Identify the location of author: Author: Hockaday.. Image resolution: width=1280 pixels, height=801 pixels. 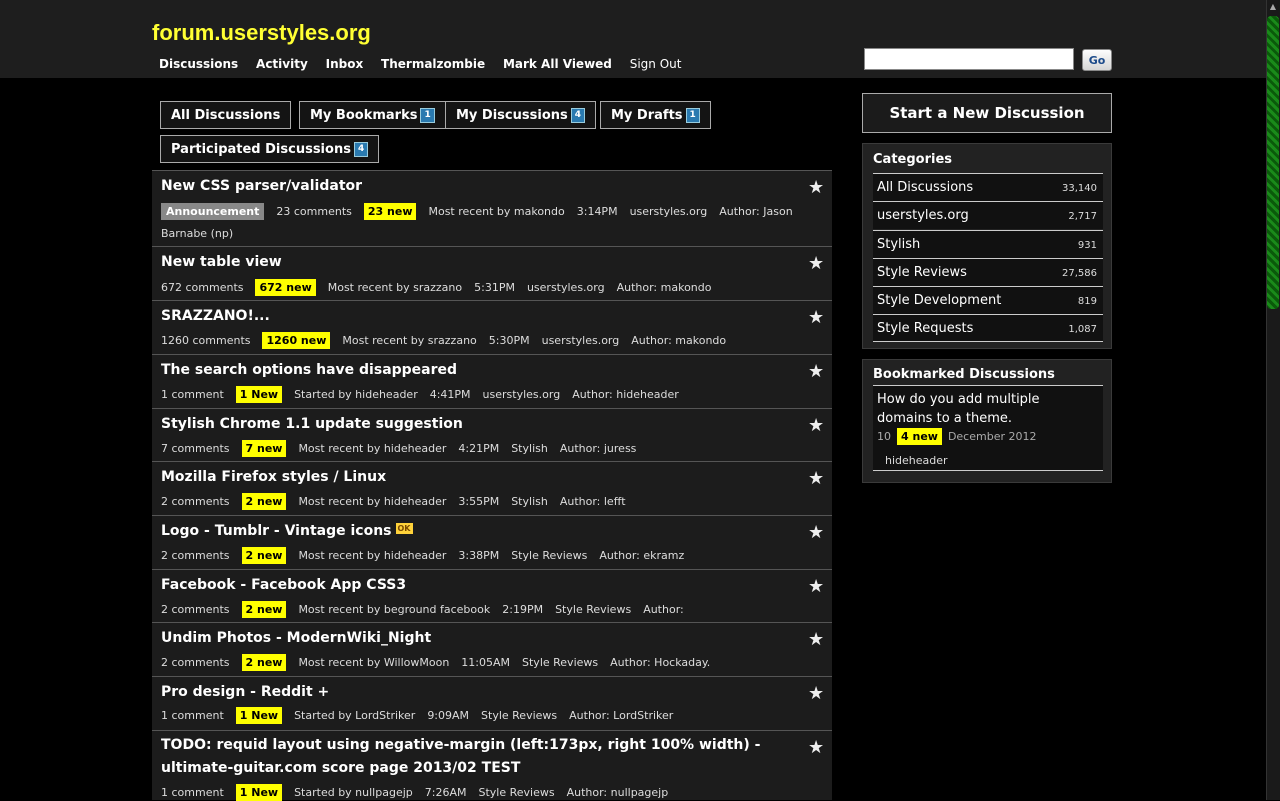
(660, 662).